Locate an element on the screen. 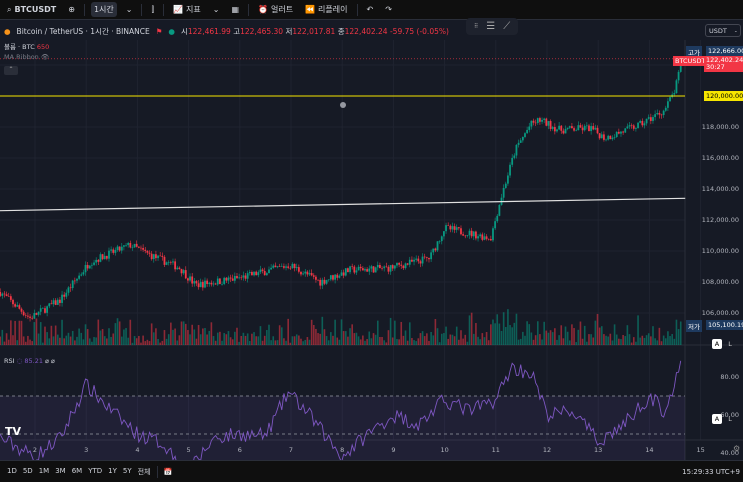  range-button: 3M is located at coordinates (60, 472).